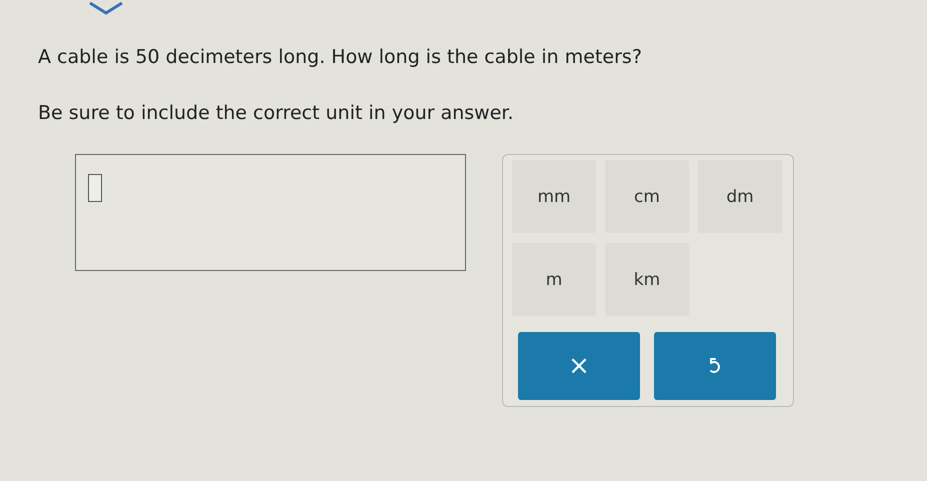 This screenshot has width=927, height=481. What do you see at coordinates (579, 366) in the screenshot?
I see `clear-button: ×` at bounding box center [579, 366].